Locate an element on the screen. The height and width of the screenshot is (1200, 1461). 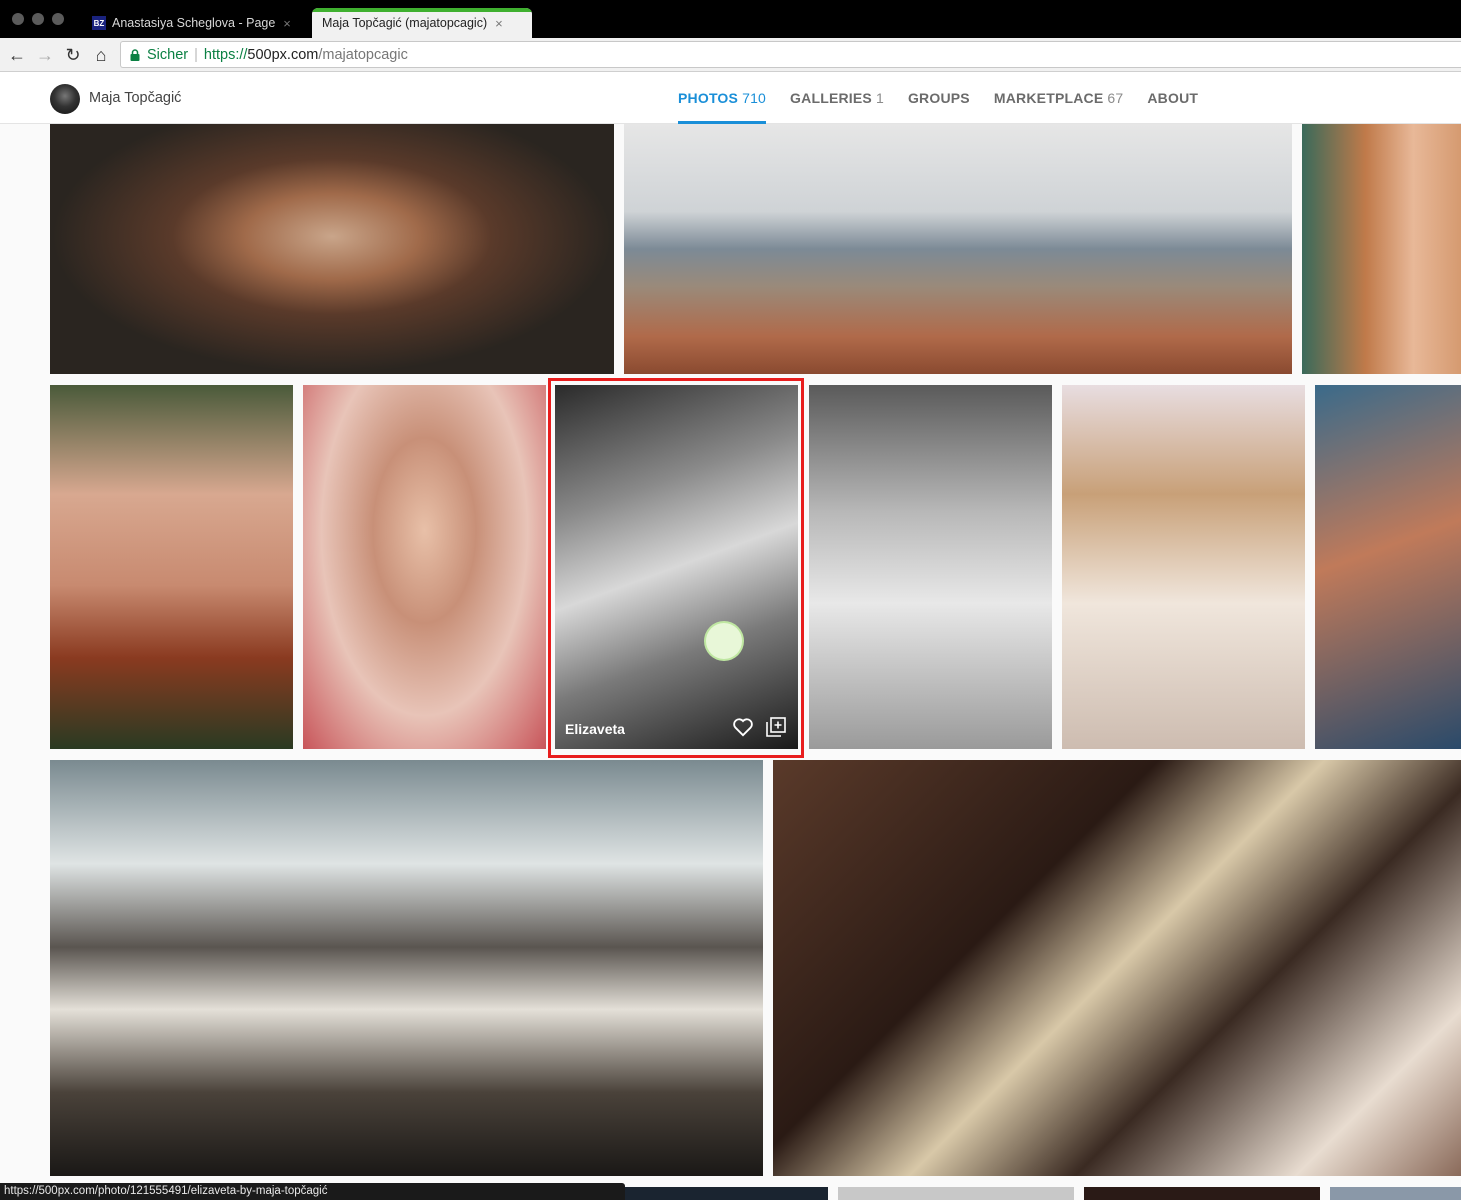
tab-groups-label: GROUPS is located at coordinates (938, 98).